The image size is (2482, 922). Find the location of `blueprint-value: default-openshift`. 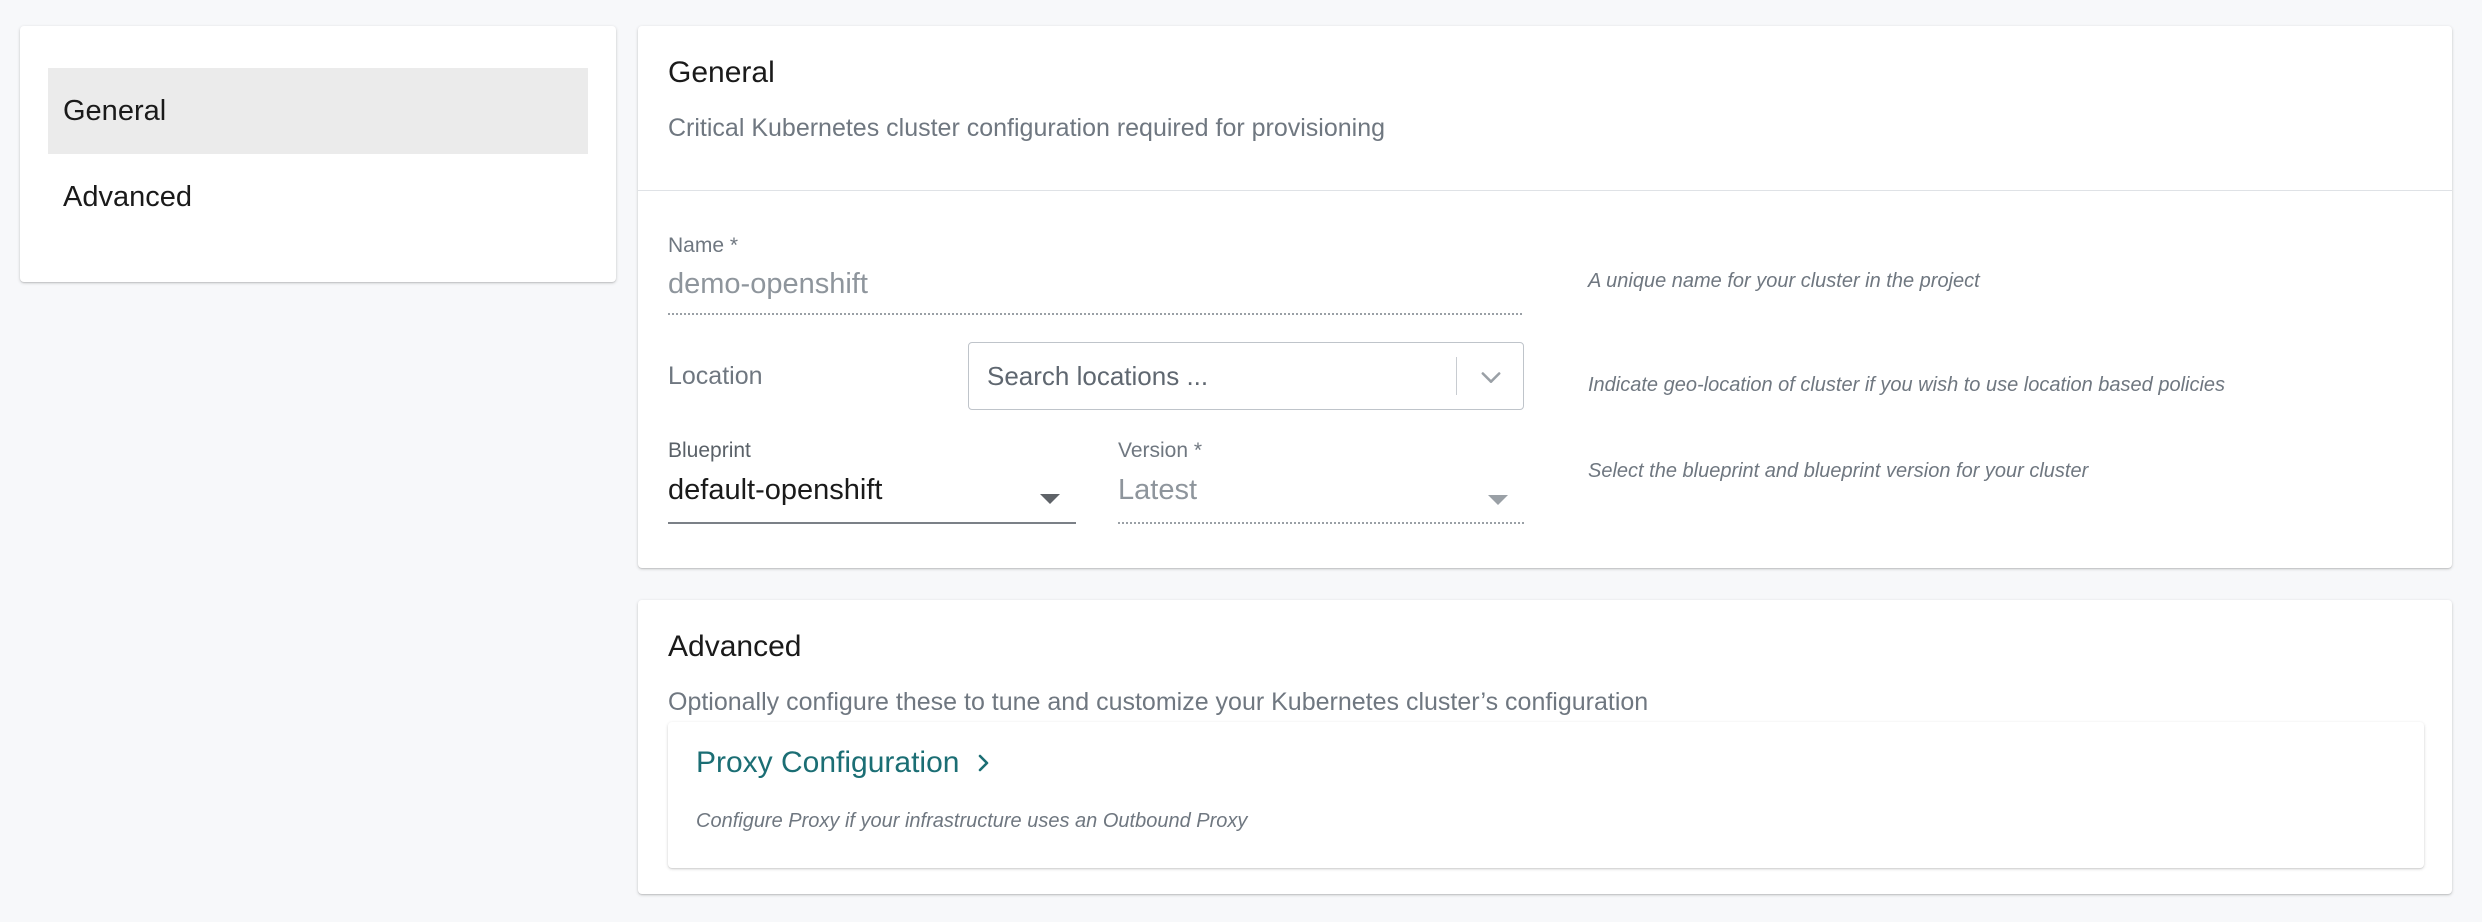

blueprint-value: default-openshift is located at coordinates (775, 490).